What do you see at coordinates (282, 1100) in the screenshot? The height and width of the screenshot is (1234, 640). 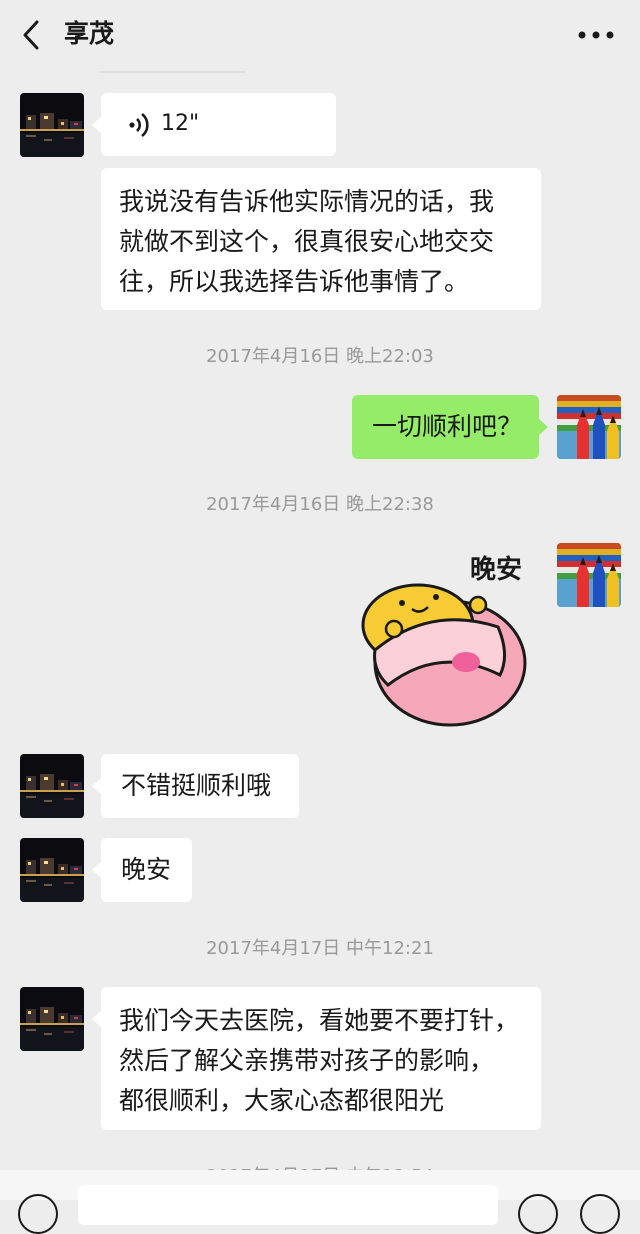 I see `message-line: 都很顺利，大家心态都很阳光` at bounding box center [282, 1100].